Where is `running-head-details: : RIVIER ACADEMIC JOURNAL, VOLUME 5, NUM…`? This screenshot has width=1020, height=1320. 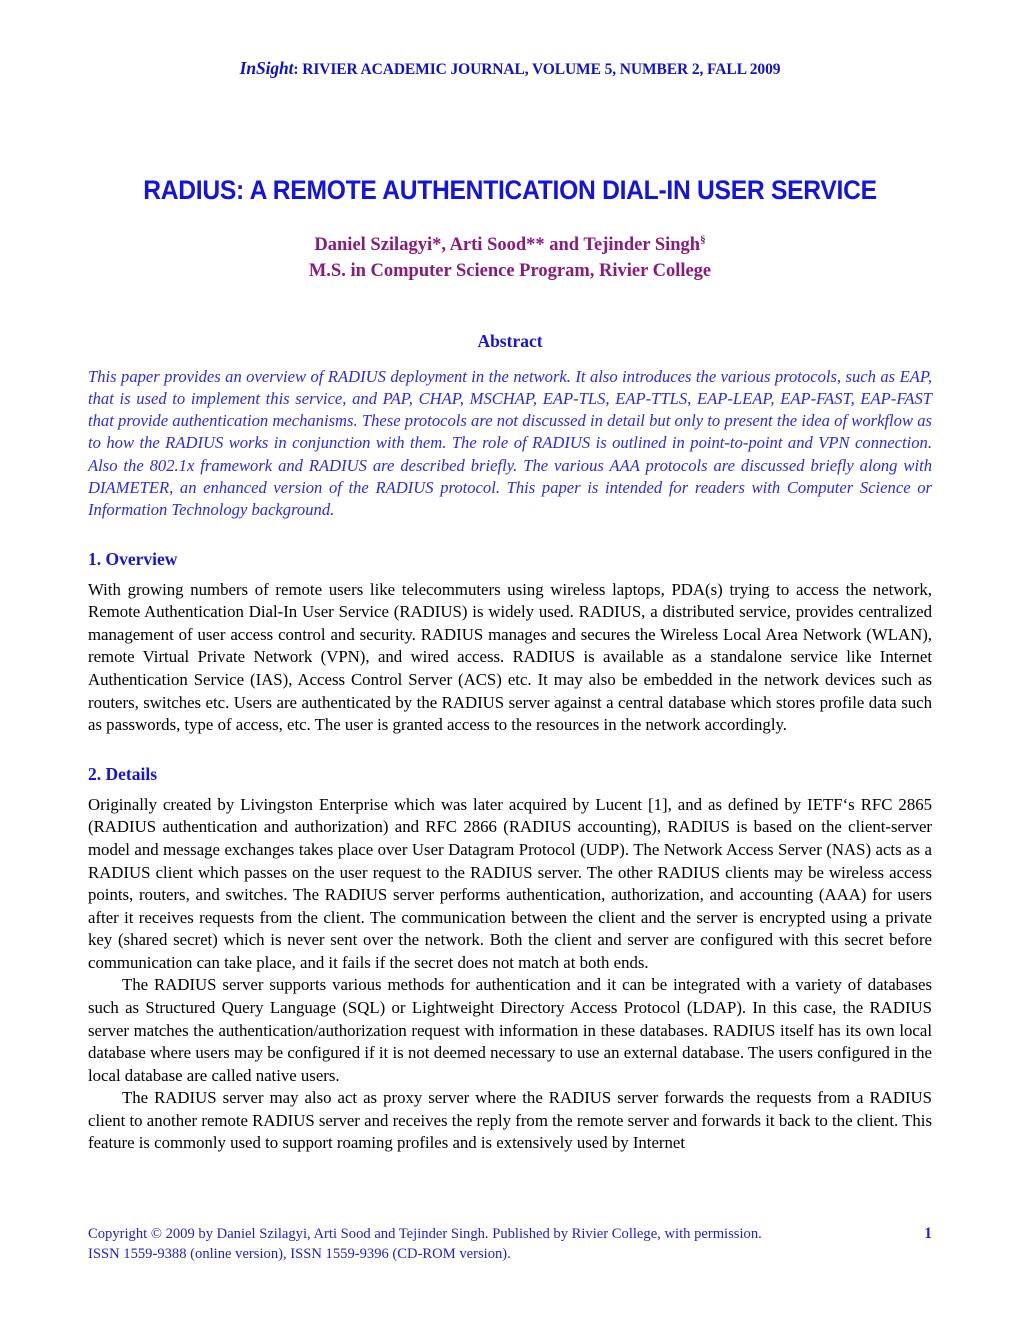
running-head-details: : RIVIER ACADEMIC JOURNAL, VOLUME 5, NUM… is located at coordinates (537, 69).